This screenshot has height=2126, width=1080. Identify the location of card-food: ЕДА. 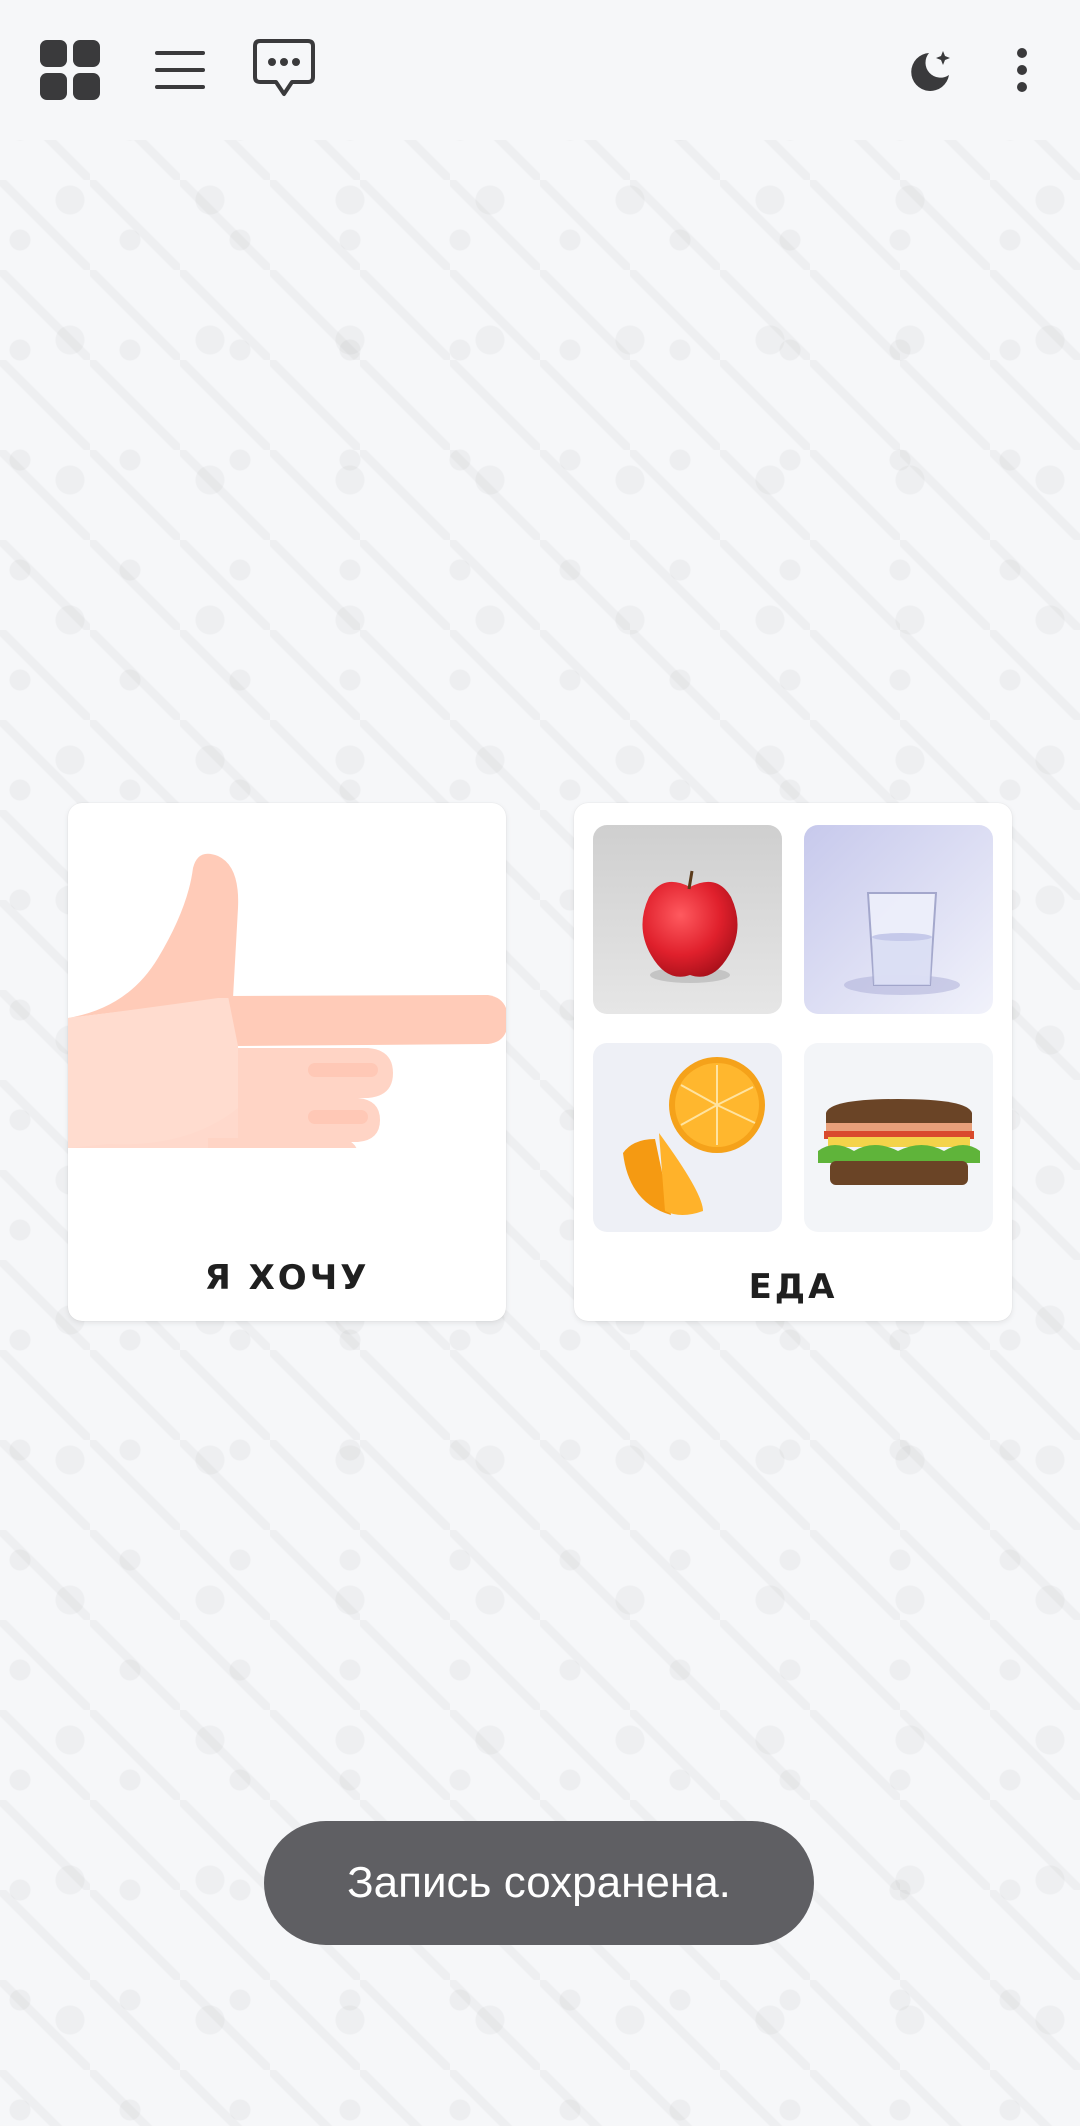
(793, 1062).